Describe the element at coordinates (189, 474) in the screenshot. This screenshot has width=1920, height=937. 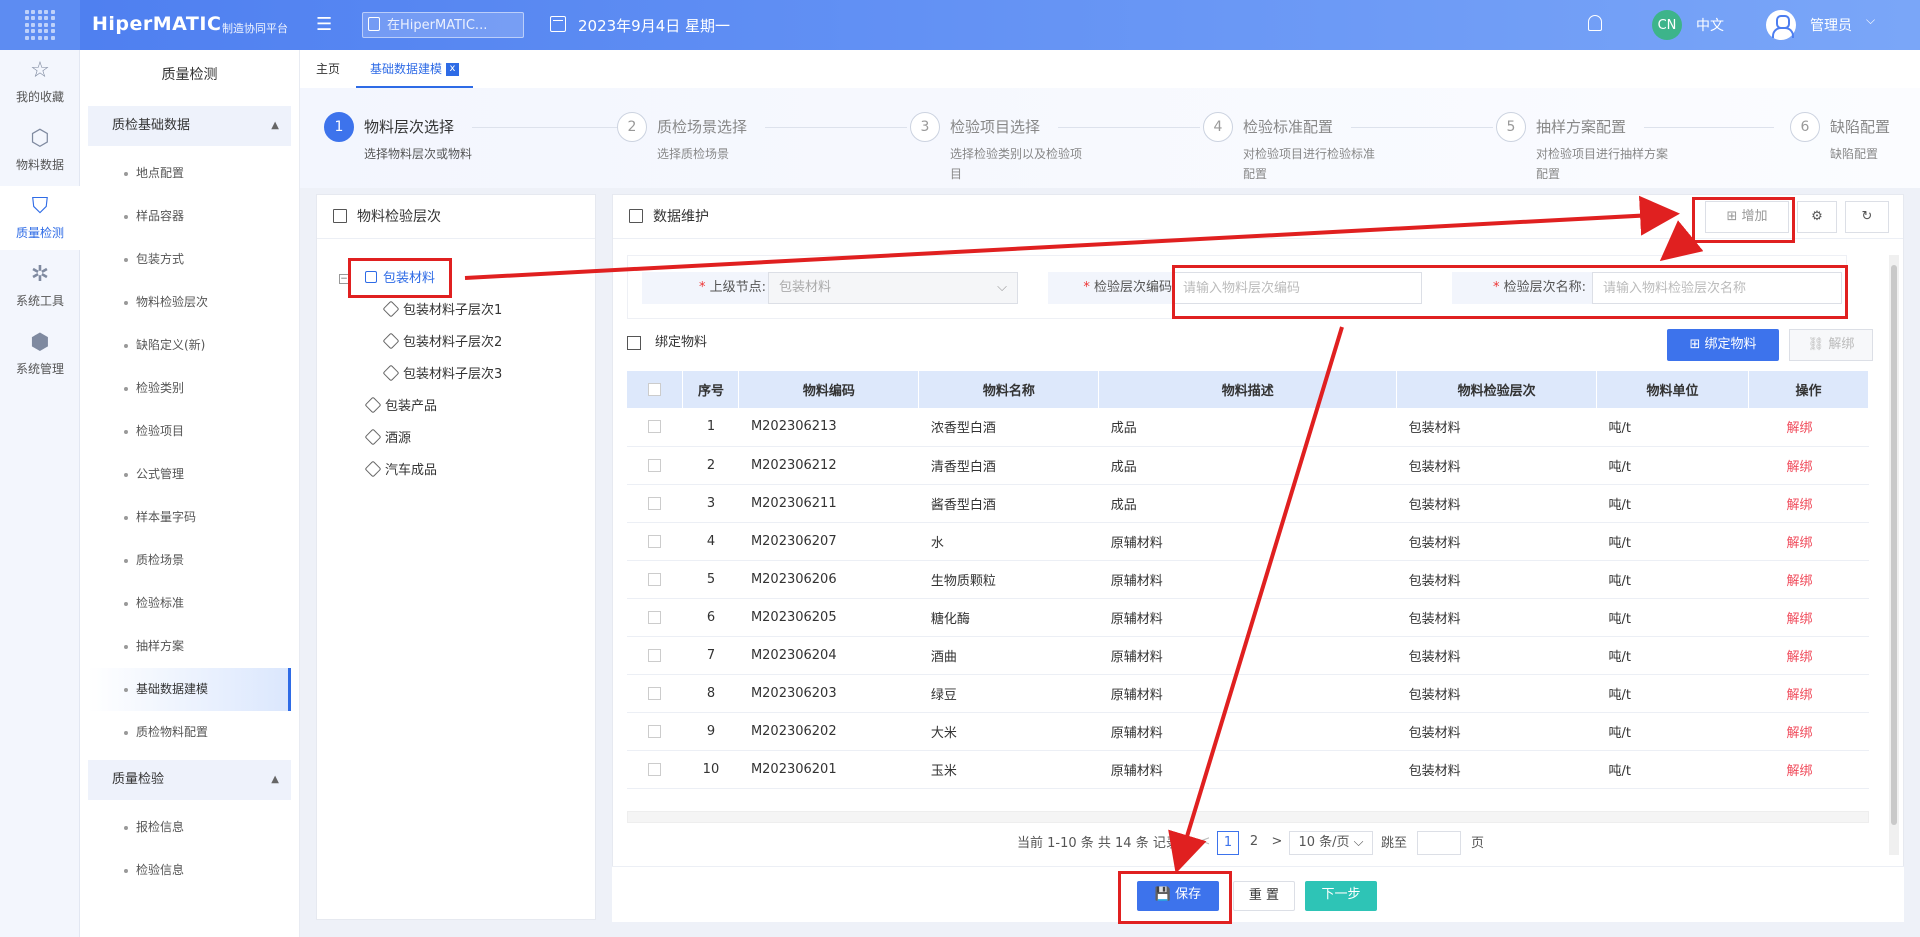
I see `sidebar-item: 公式管理` at that location.